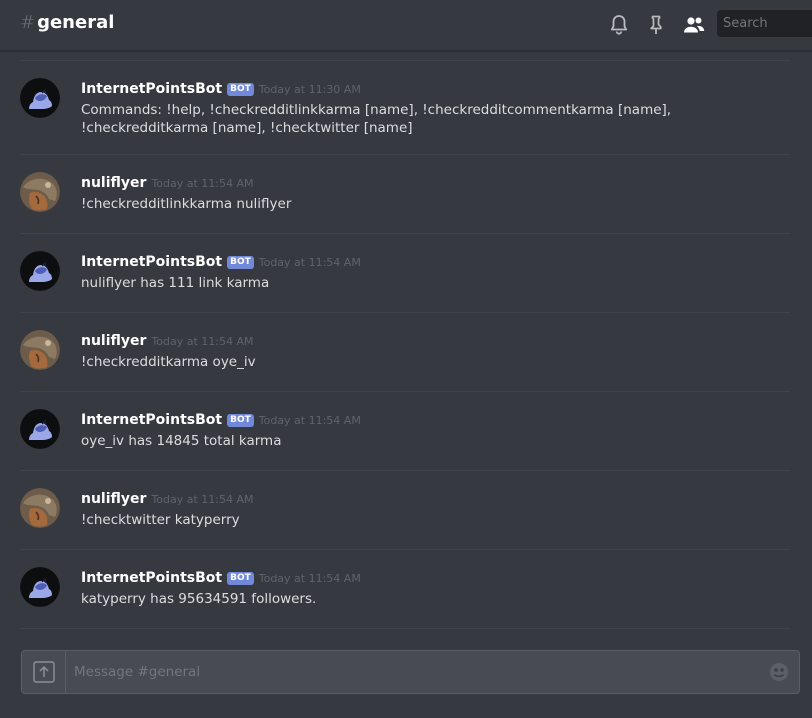 The image size is (812, 718). What do you see at coordinates (619, 25) in the screenshot?
I see `bell-icon` at bounding box center [619, 25].